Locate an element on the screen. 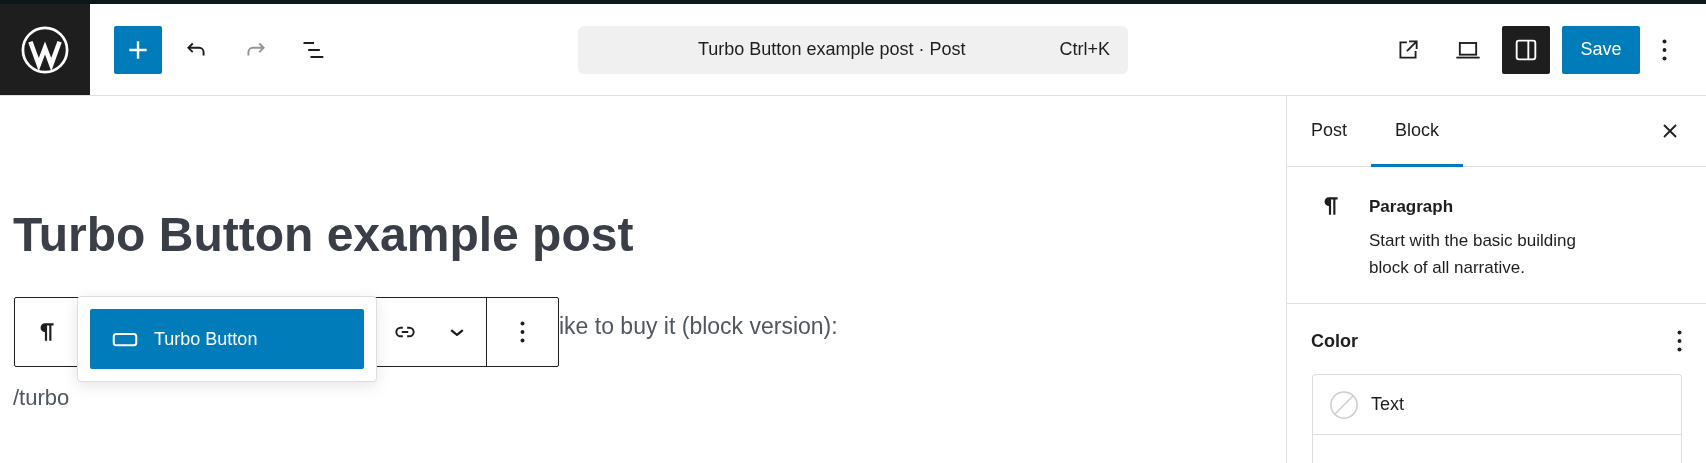  chevron-down-icon is located at coordinates (457, 332).